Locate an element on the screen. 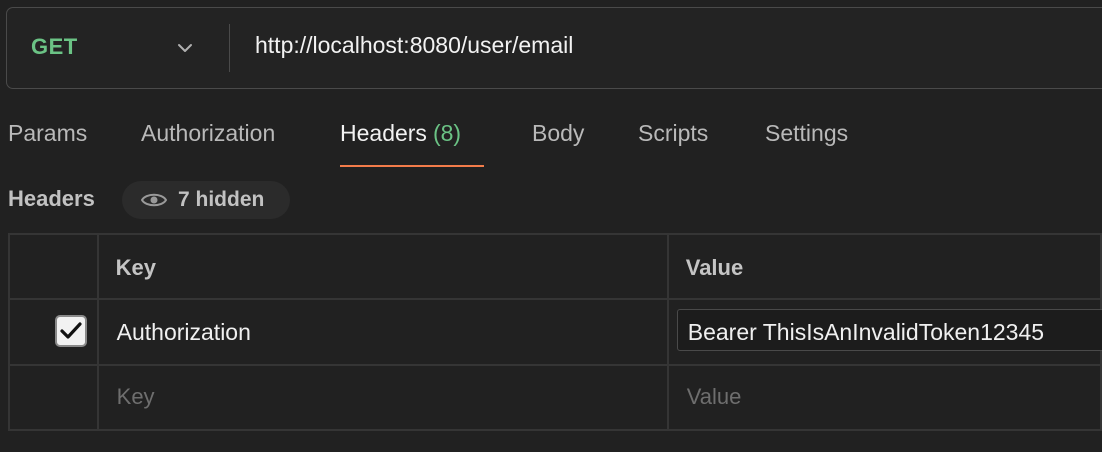 The width and height of the screenshot is (1102, 452). row-enabled-checkbox is located at coordinates (71, 331).